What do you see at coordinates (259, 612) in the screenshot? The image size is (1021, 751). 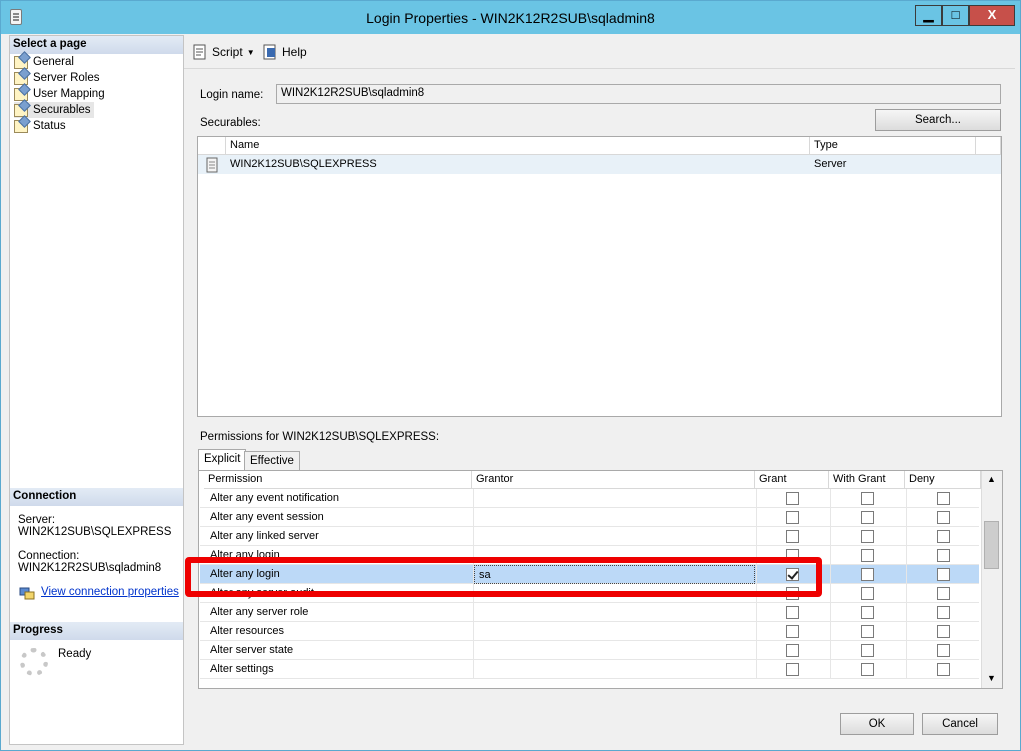 I see `permission-cell: Alter any server role` at bounding box center [259, 612].